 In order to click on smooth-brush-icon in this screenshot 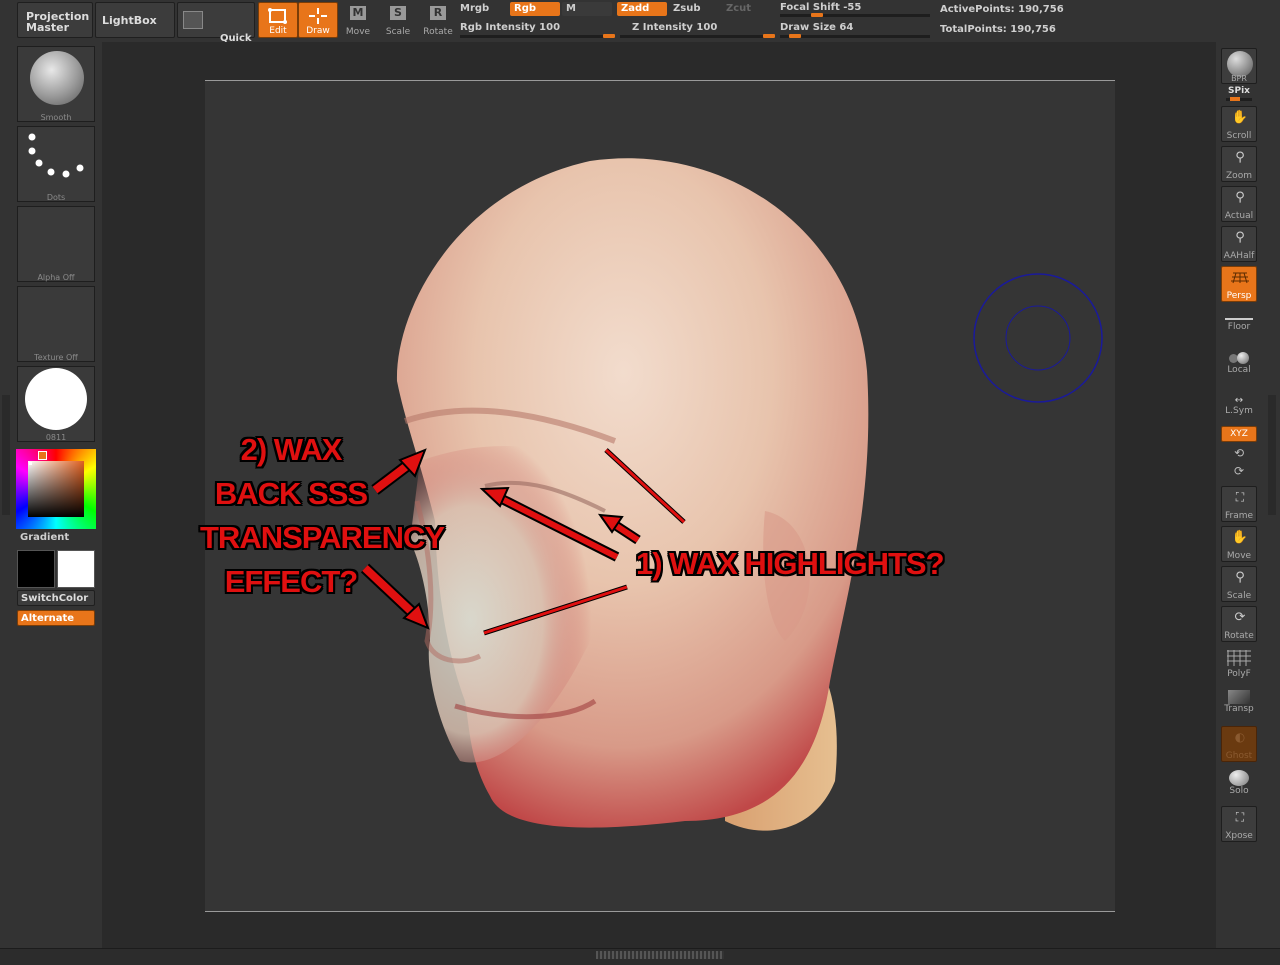, I will do `click(57, 78)`.